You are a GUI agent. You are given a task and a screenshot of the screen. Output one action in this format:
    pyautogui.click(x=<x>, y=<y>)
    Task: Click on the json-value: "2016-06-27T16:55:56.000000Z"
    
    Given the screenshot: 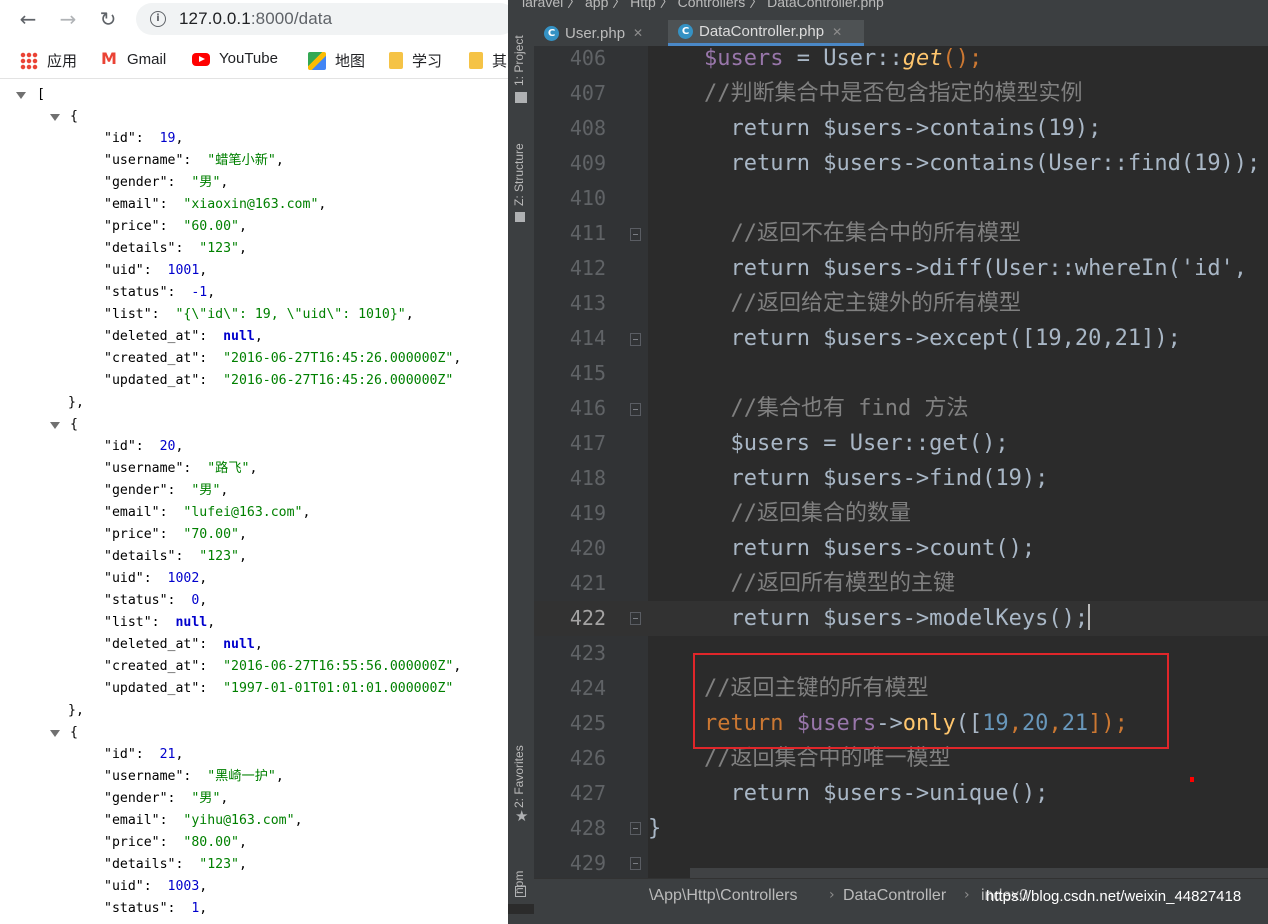 What is the action you would take?
    pyautogui.click(x=338, y=666)
    